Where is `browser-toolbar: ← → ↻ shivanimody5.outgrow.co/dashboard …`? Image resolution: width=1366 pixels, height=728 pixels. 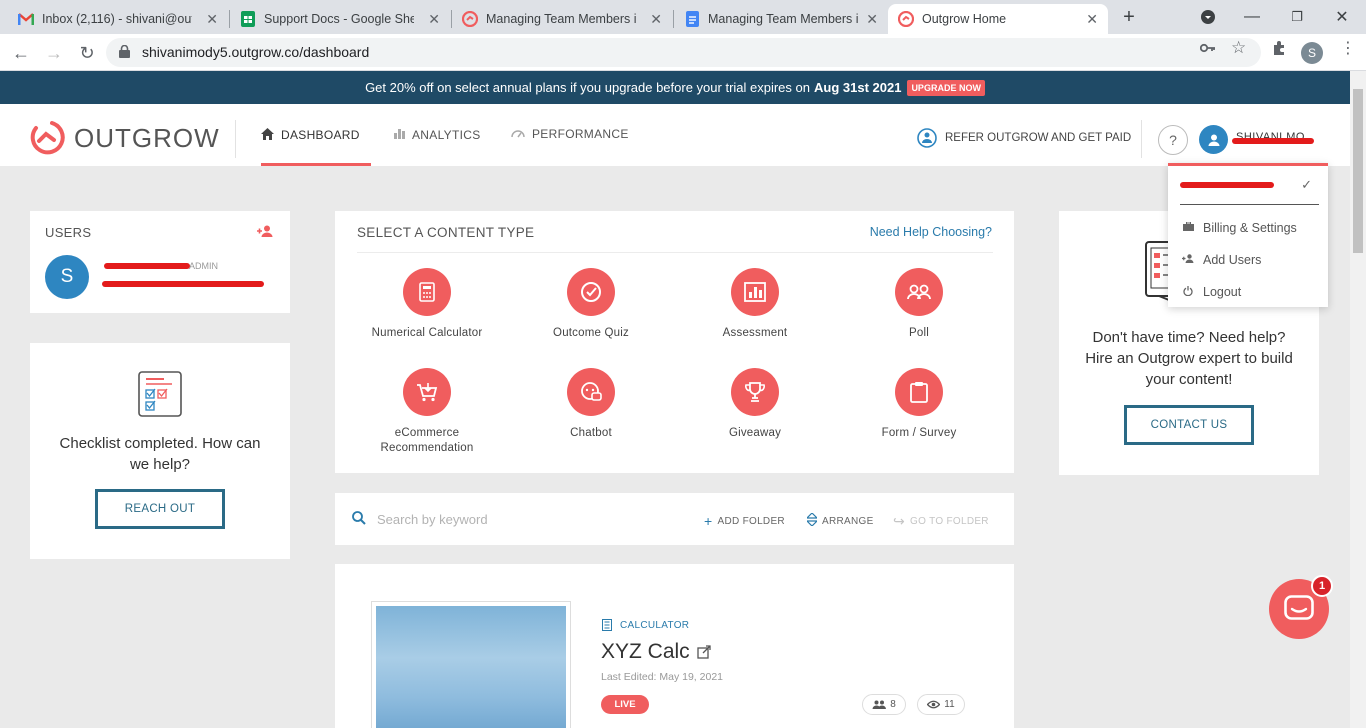 browser-toolbar: ← → ↻ shivanimody5.outgrow.co/dashboard … is located at coordinates (683, 52).